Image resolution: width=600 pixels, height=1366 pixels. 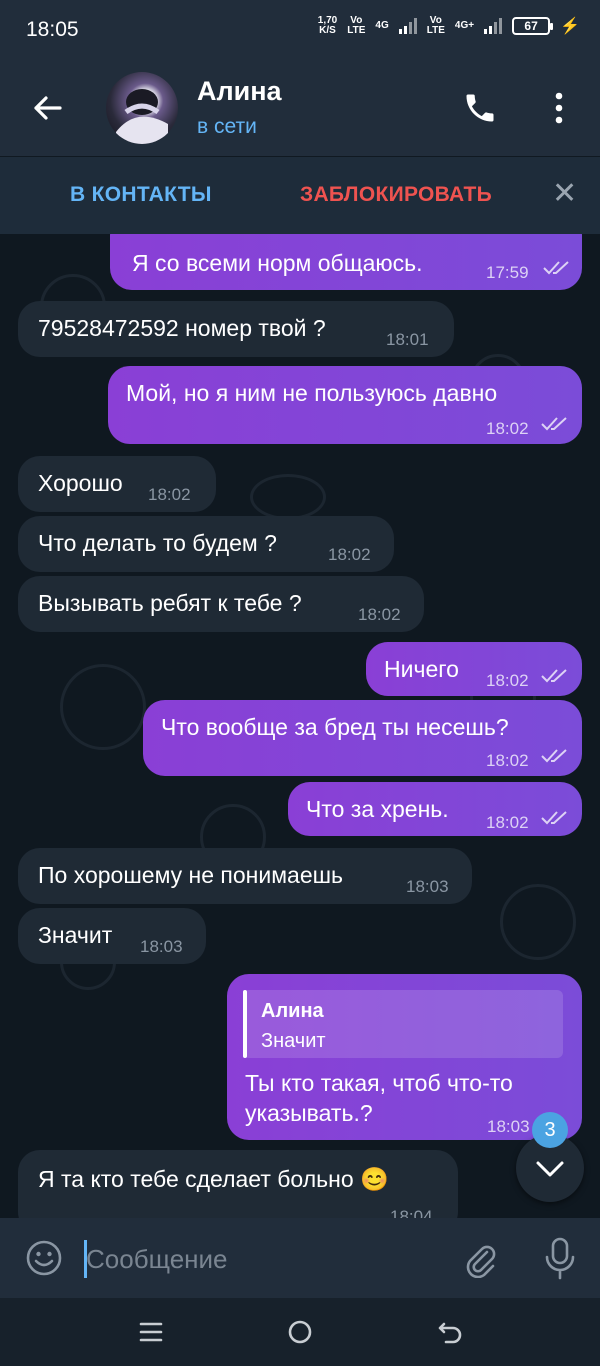 What do you see at coordinates (182, 328) in the screenshot?
I see `message-text: 79528472592 номер твой ?` at bounding box center [182, 328].